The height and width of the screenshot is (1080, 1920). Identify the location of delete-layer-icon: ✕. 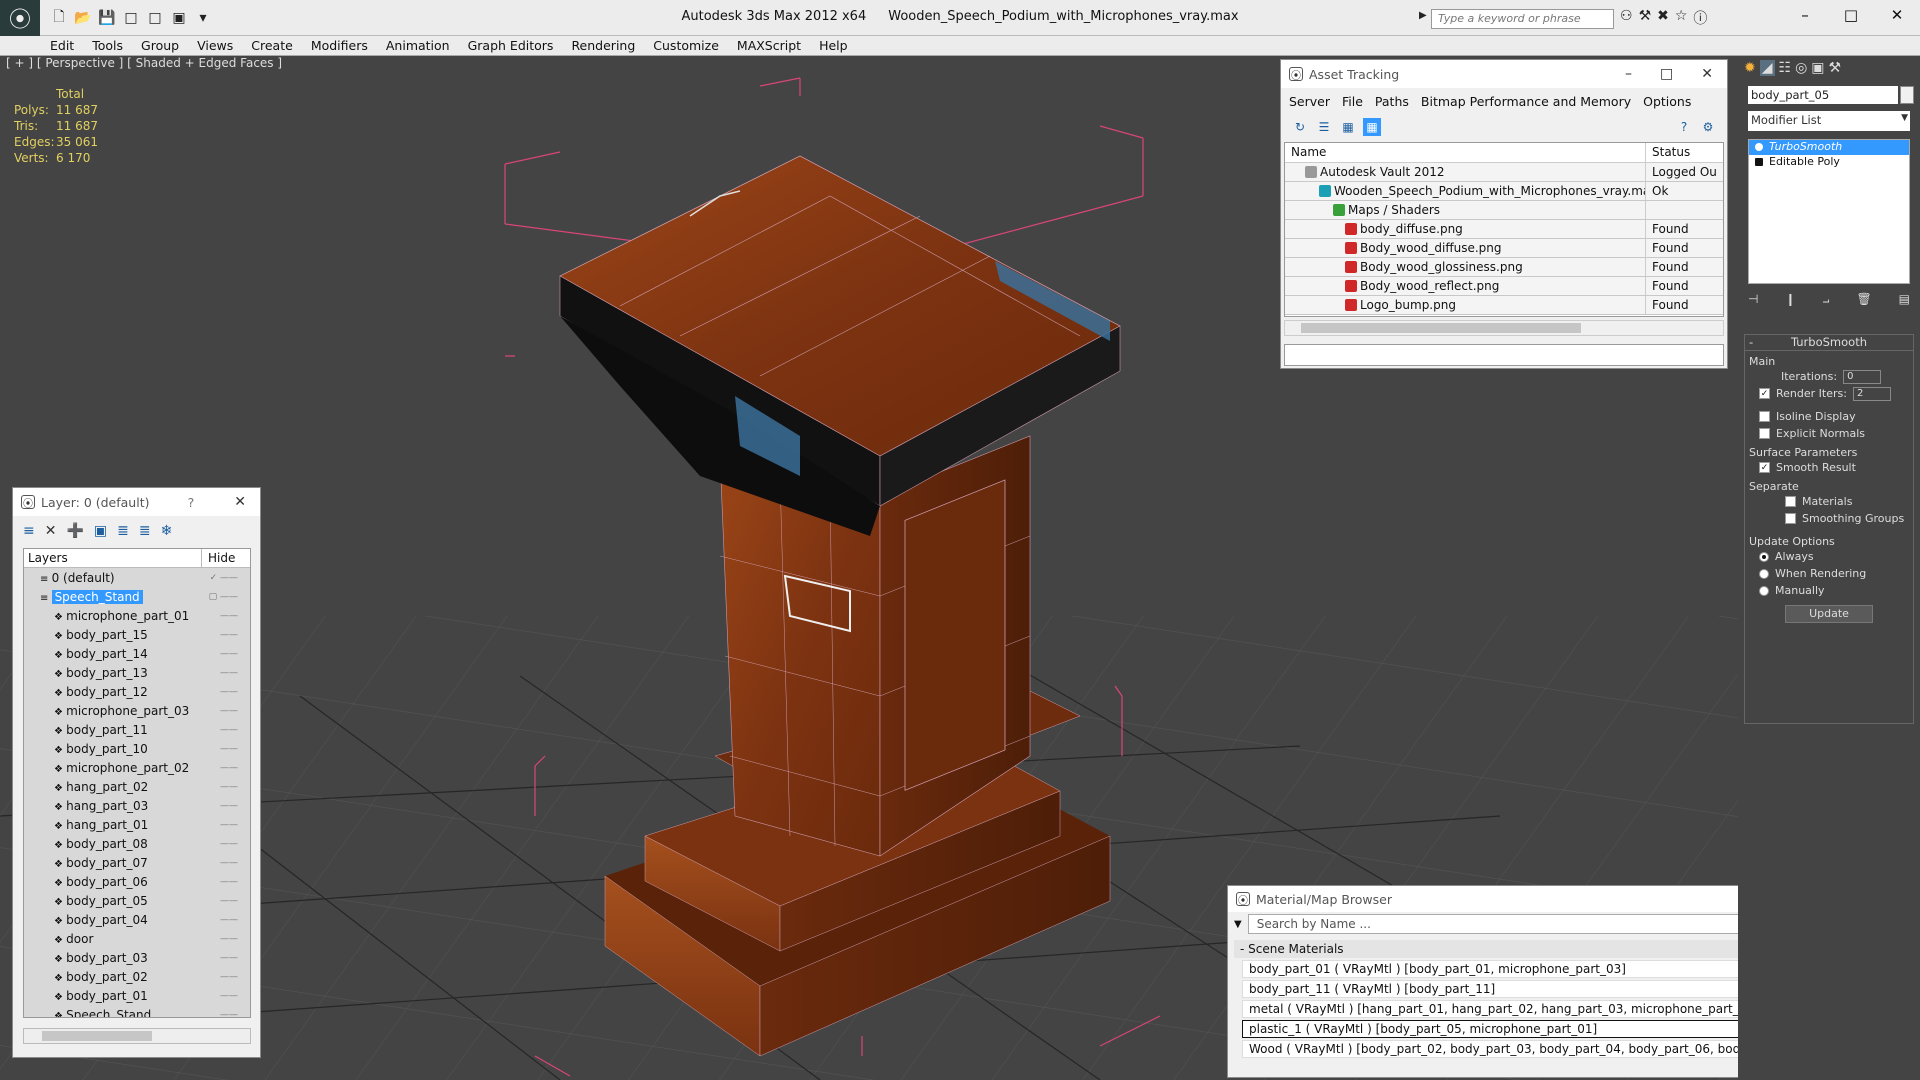
(51, 531).